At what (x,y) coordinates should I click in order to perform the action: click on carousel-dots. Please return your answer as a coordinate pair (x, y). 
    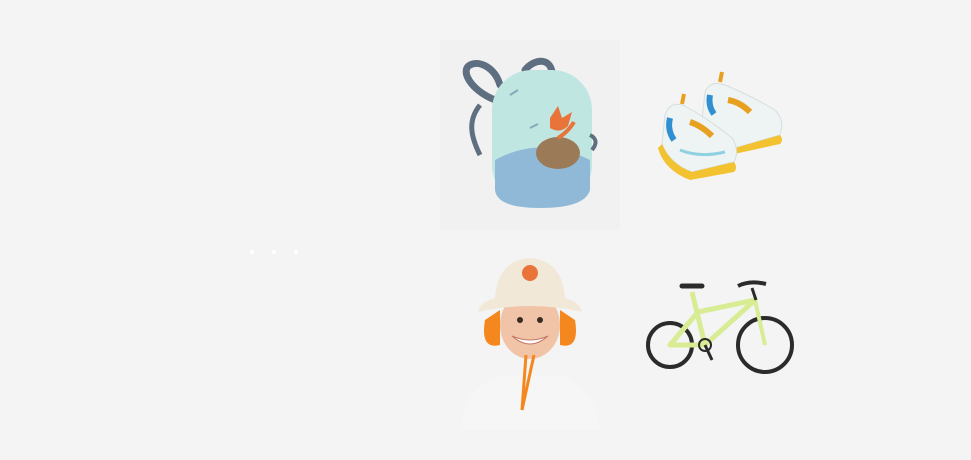
    Looking at the image, I should click on (278, 253).